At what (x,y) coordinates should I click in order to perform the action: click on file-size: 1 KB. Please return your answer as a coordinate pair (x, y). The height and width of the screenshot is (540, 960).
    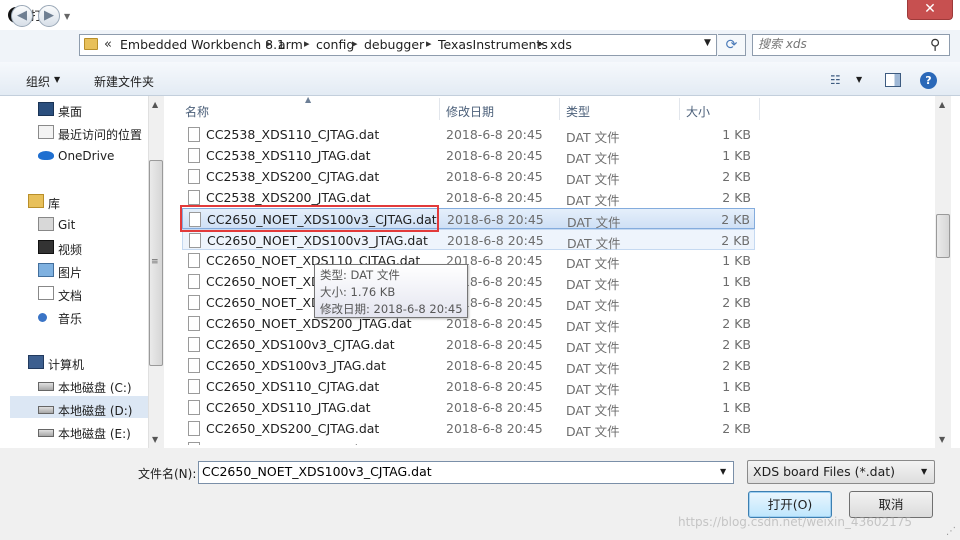
    Looking at the image, I should click on (736, 386).